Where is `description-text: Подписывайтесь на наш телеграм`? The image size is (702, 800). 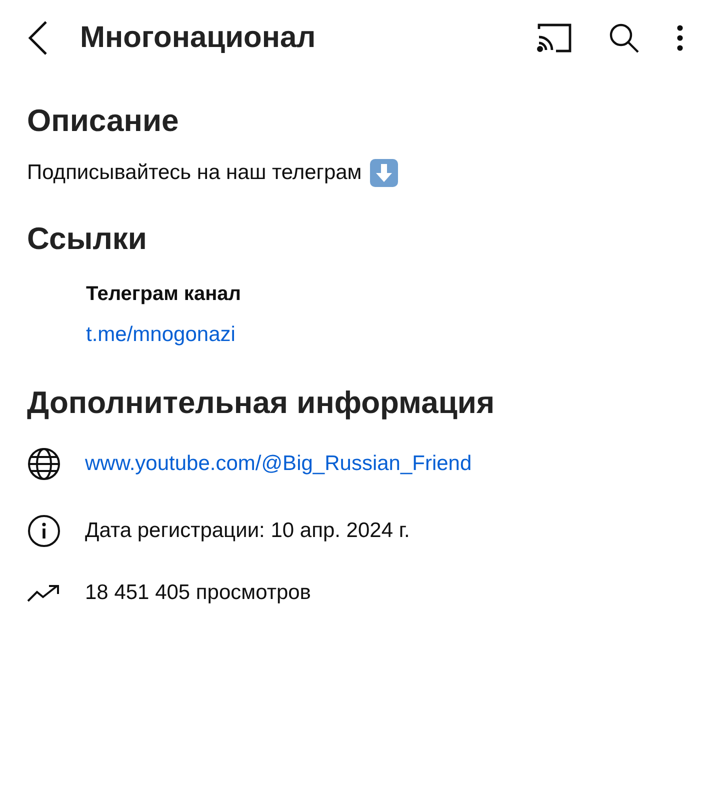 description-text: Подписывайтесь на наш телеграм is located at coordinates (194, 173).